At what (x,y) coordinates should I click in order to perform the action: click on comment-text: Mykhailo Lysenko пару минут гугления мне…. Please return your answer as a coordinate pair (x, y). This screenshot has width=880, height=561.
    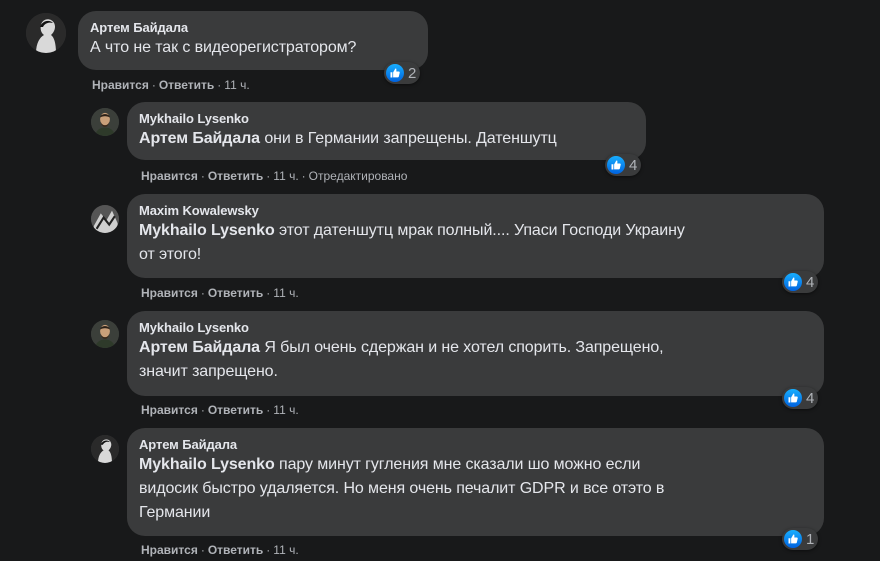
    Looking at the image, I should click on (390, 464).